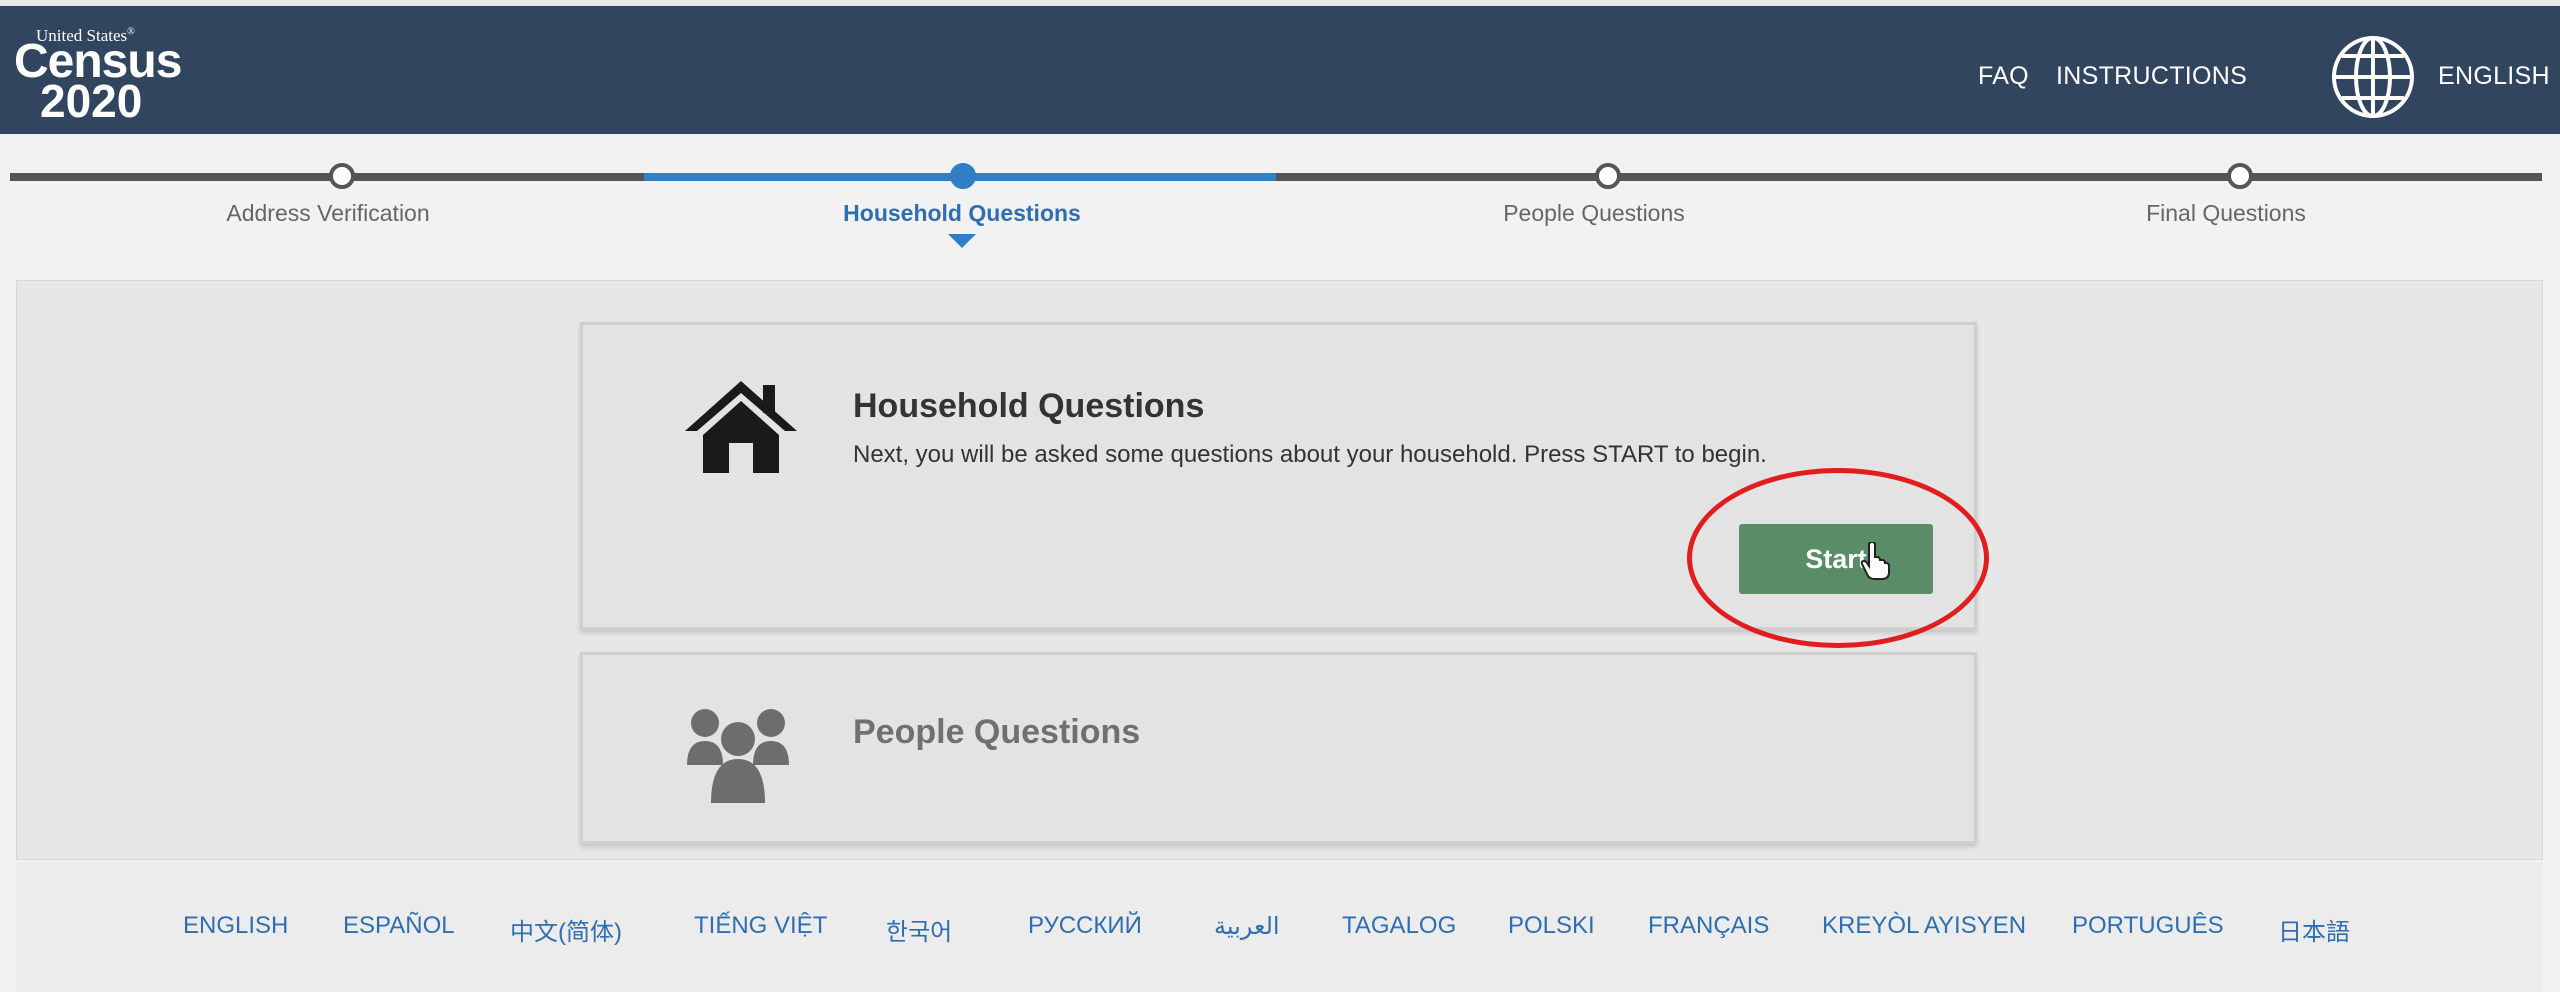 Image resolution: width=2560 pixels, height=992 pixels. Describe the element at coordinates (741, 427) in the screenshot. I see `house-icon` at that location.